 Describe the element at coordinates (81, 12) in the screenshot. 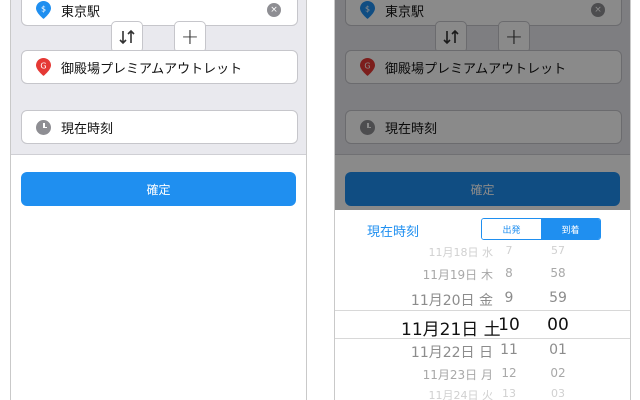

I see `origin-label: 東京駅` at that location.